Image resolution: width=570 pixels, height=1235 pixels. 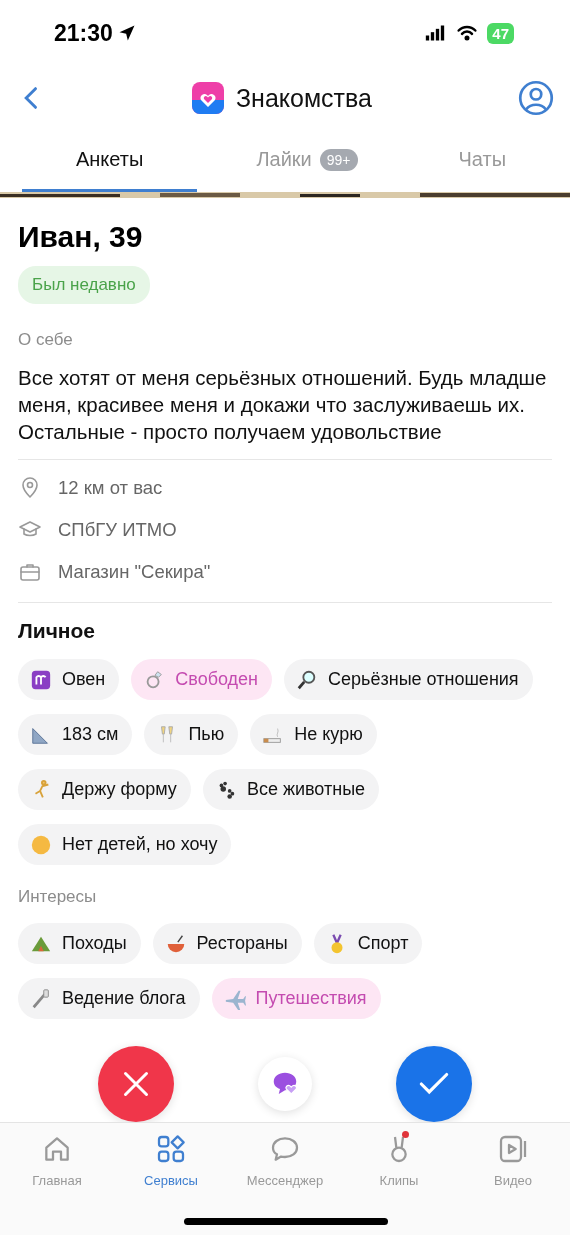 What do you see at coordinates (83, 33) in the screenshot?
I see `status-time: 21:30` at bounding box center [83, 33].